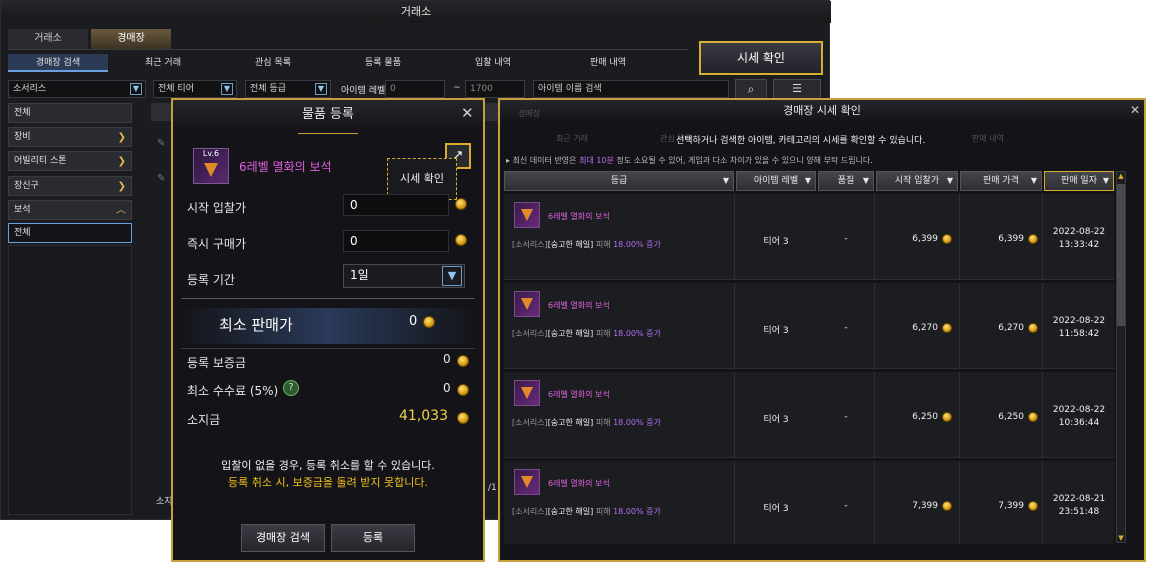  What do you see at coordinates (291, 388) in the screenshot?
I see `help-icon: ?` at bounding box center [291, 388].